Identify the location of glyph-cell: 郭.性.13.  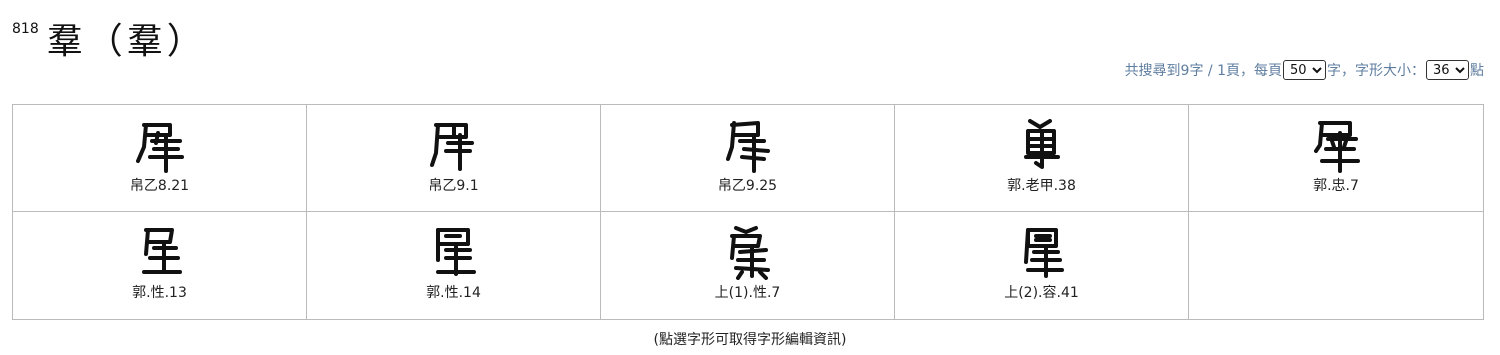
(160, 265).